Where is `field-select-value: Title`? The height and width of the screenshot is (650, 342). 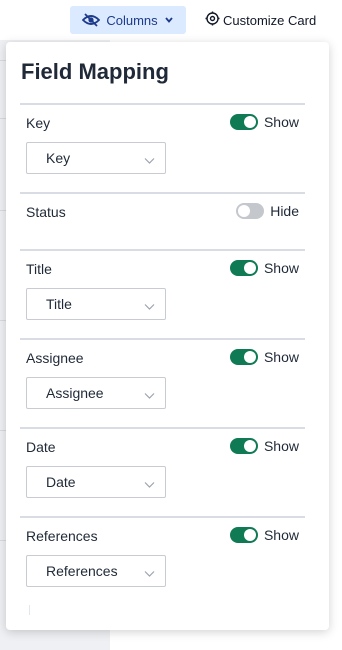 field-select-value: Title is located at coordinates (59, 304).